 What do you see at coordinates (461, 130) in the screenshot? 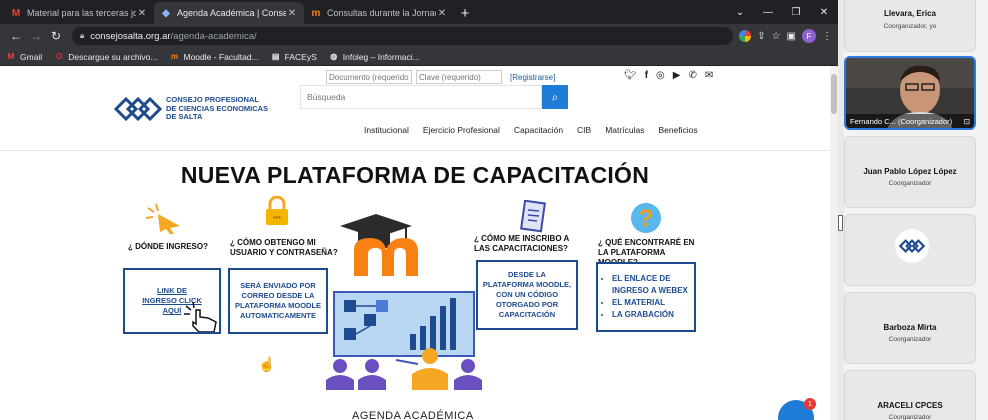
I see `nav-ejercicio-profesional: Ejercicio Profesional` at bounding box center [461, 130].